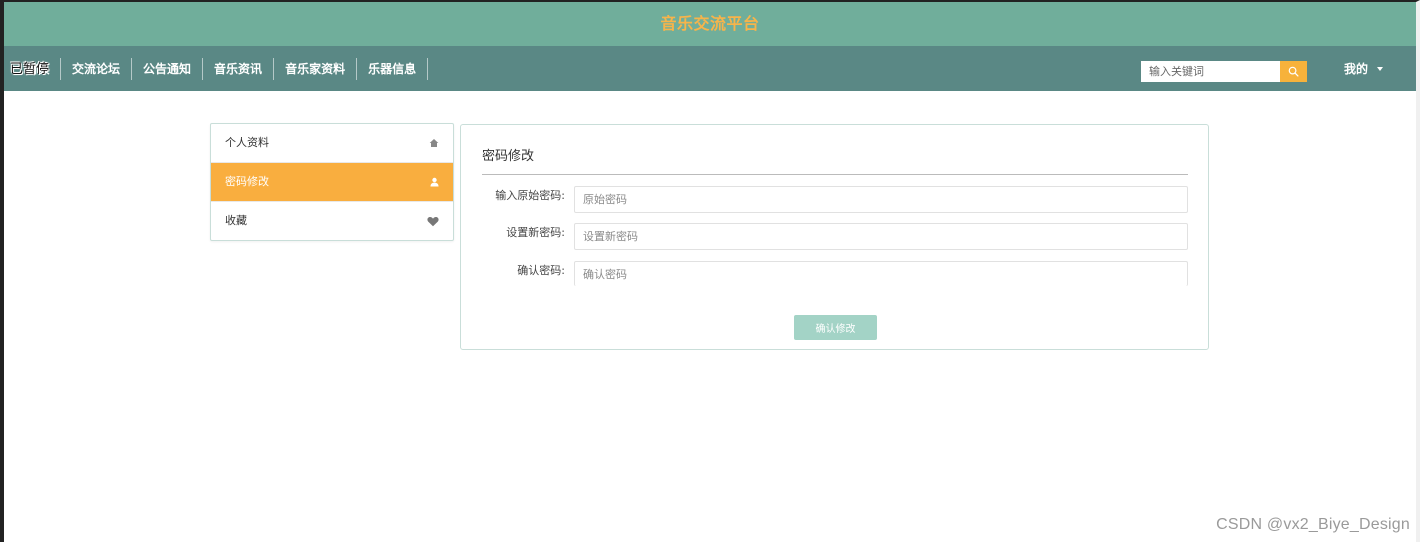 The height and width of the screenshot is (542, 1420). Describe the element at coordinates (332, 221) in the screenshot. I see `sidebar-item-favorites: 收藏` at that location.